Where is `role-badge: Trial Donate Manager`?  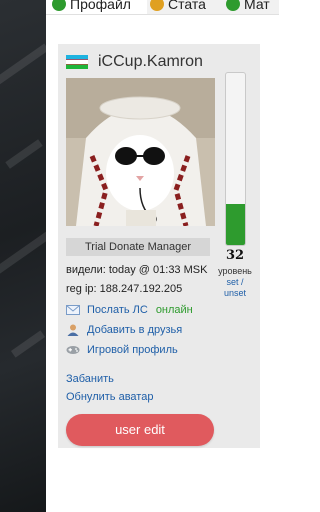
role-badge: Trial Donate Manager is located at coordinates (138, 247).